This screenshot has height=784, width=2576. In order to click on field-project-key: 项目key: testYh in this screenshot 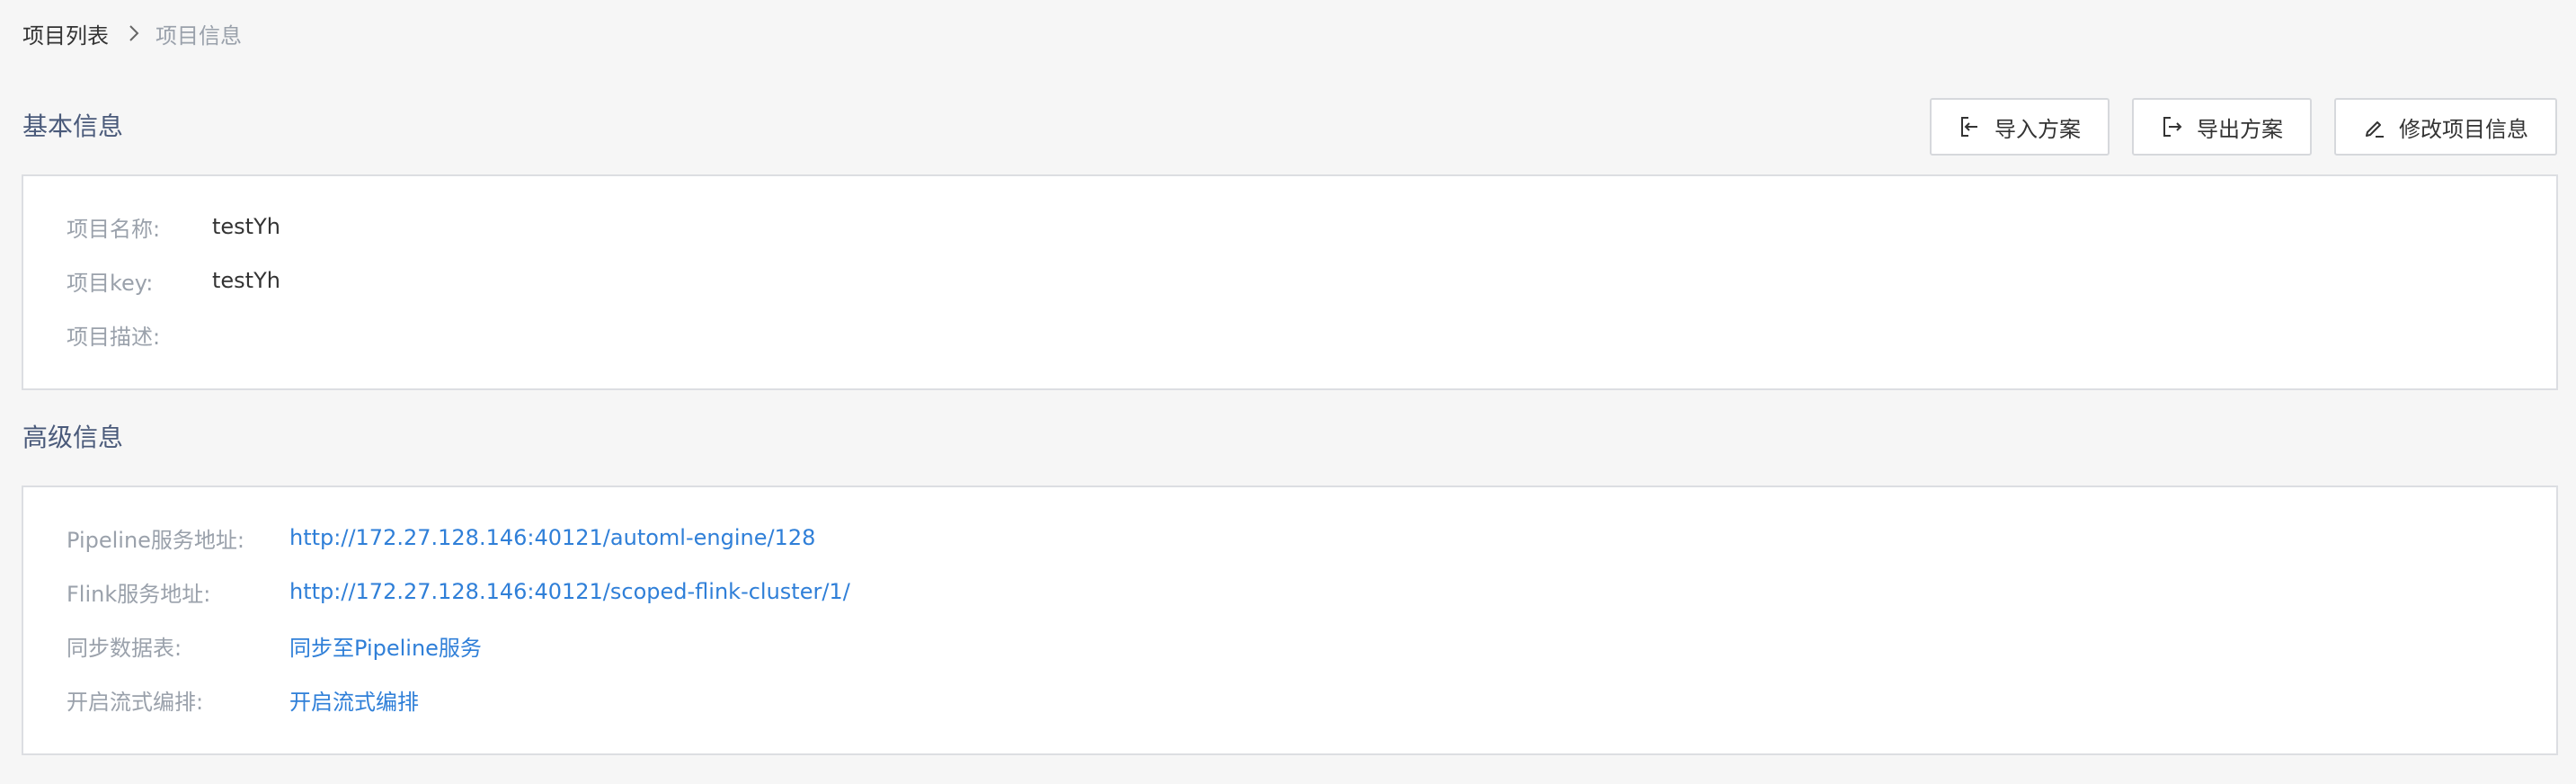, I will do `click(173, 280)`.